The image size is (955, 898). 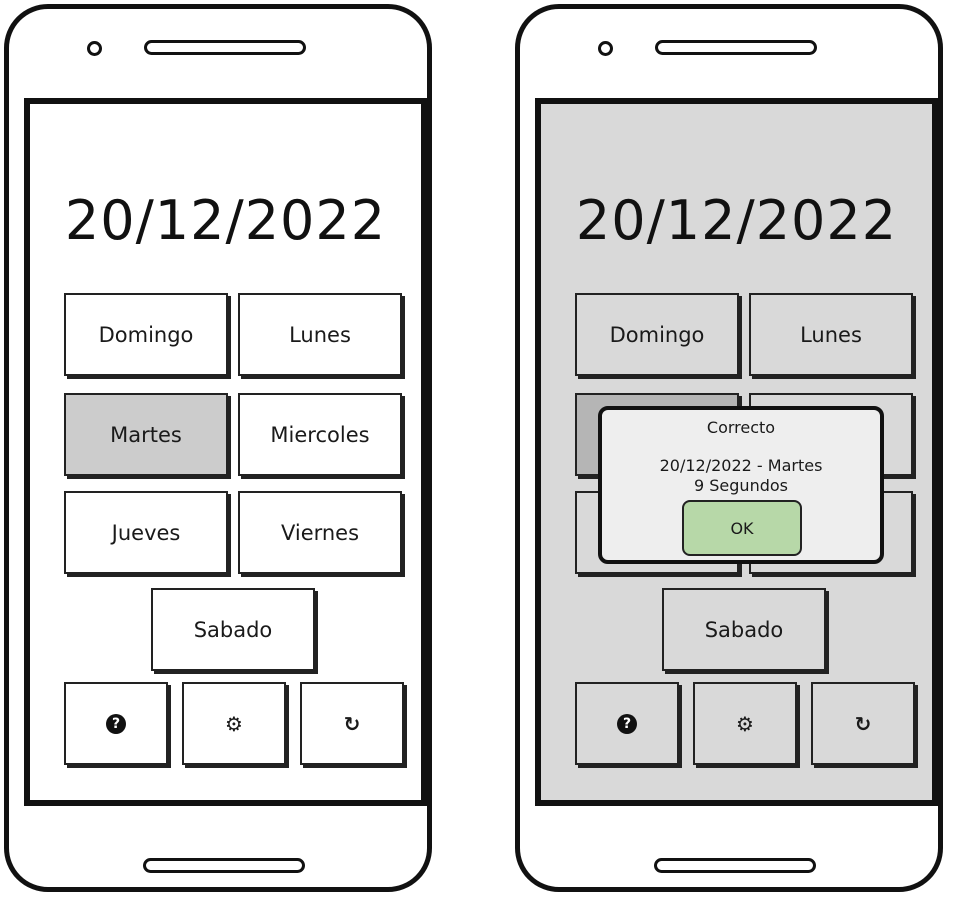 What do you see at coordinates (320, 434) in the screenshot?
I see `day-button-miercoles: Miercoles` at bounding box center [320, 434].